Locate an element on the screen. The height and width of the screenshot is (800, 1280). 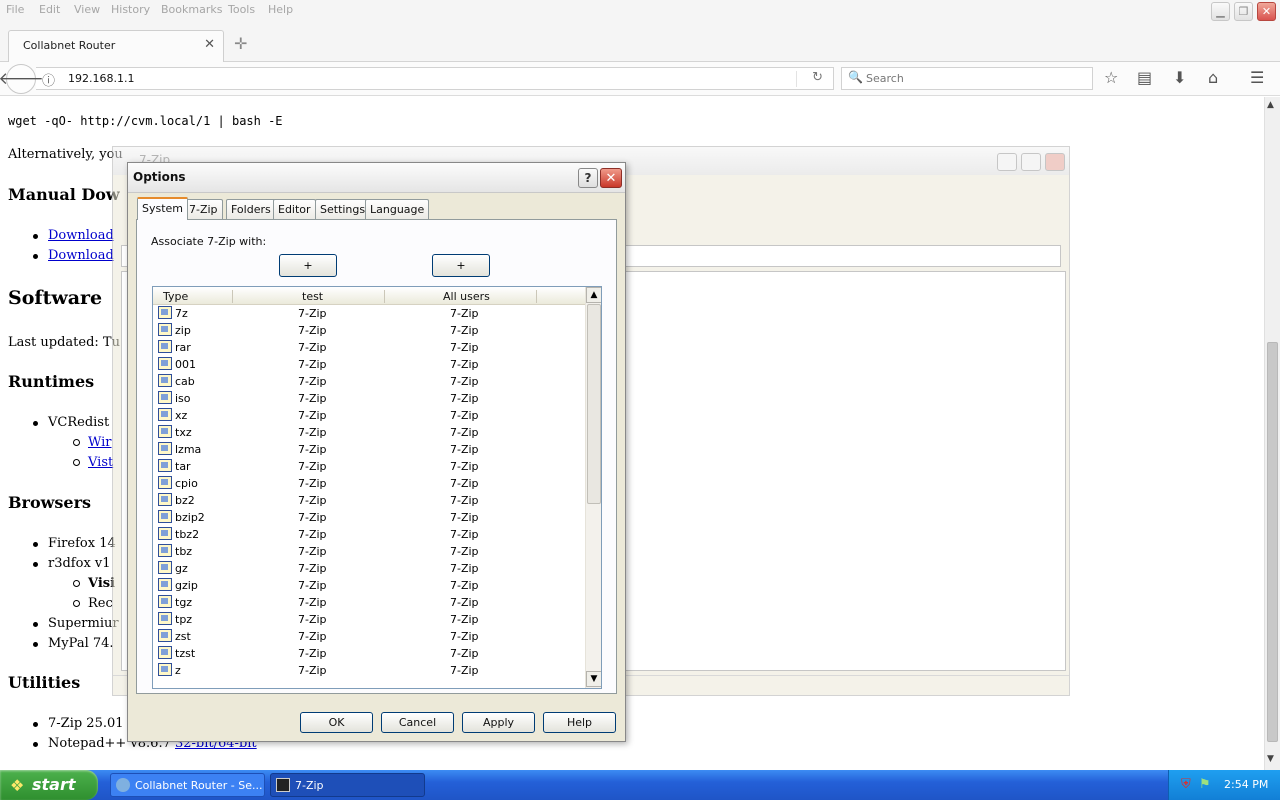
cancel-button: Cancel is located at coordinates (417, 722).